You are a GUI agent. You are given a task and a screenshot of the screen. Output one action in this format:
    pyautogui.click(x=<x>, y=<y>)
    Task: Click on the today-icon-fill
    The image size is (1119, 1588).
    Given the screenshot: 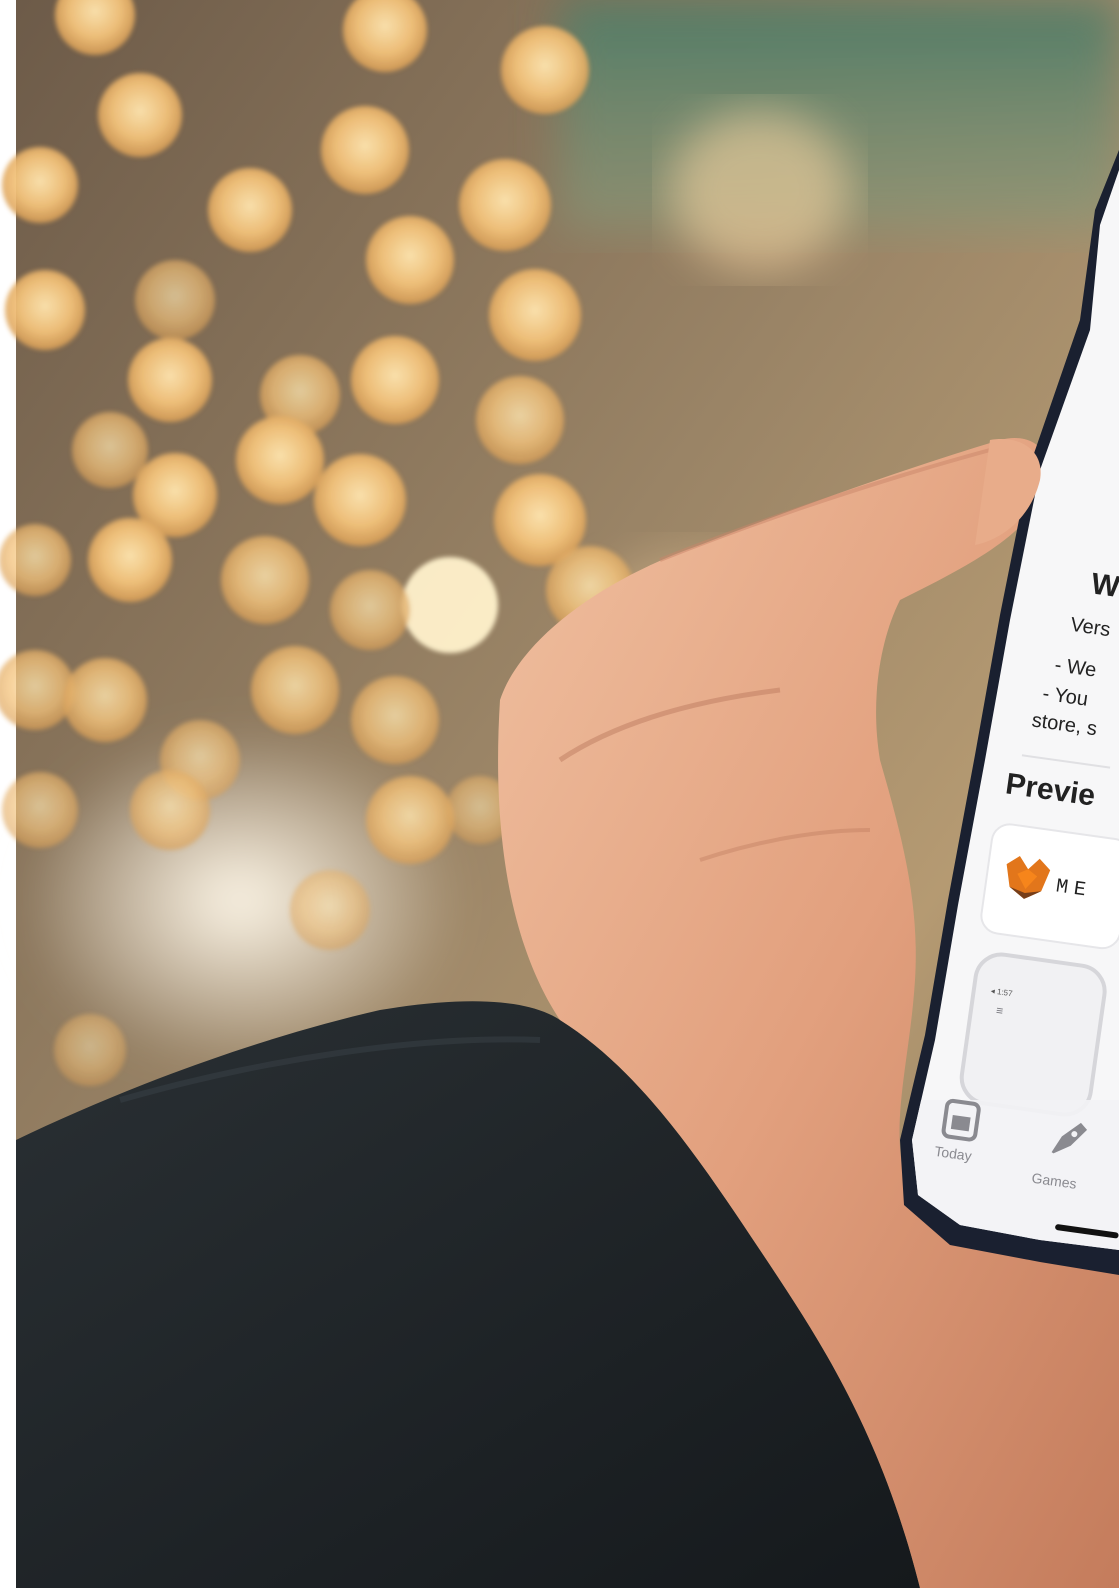 What is the action you would take?
    pyautogui.click(x=960, y=1123)
    